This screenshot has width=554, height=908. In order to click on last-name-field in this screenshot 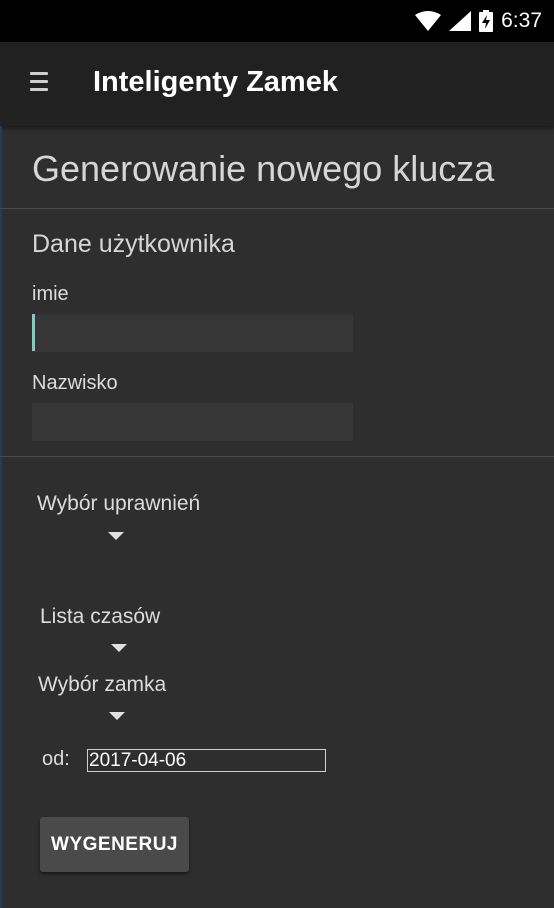, I will do `click(192, 422)`.